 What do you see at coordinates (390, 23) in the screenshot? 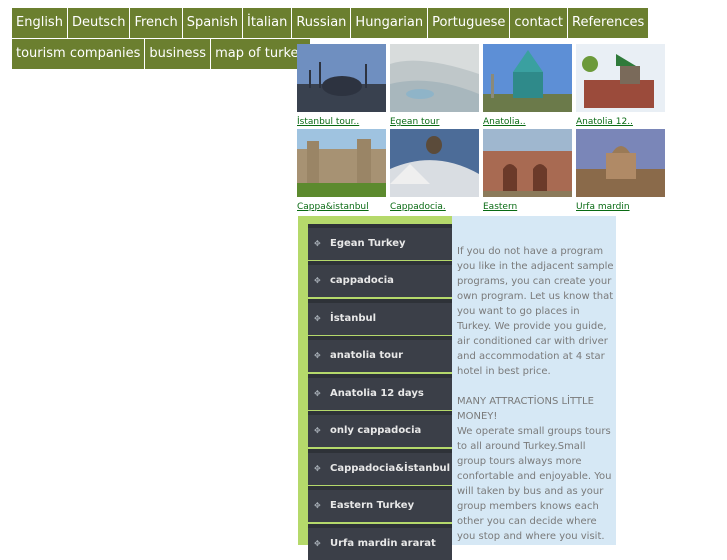
I see `nav-hungarian: Hungarian` at bounding box center [390, 23].